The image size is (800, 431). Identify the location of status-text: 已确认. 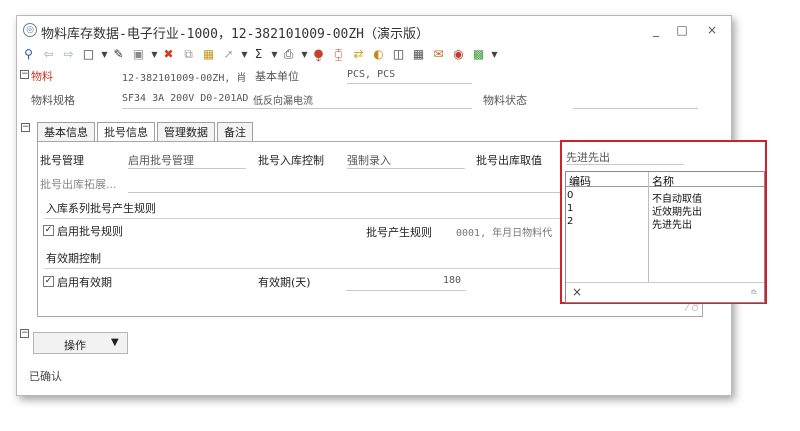
(45, 376).